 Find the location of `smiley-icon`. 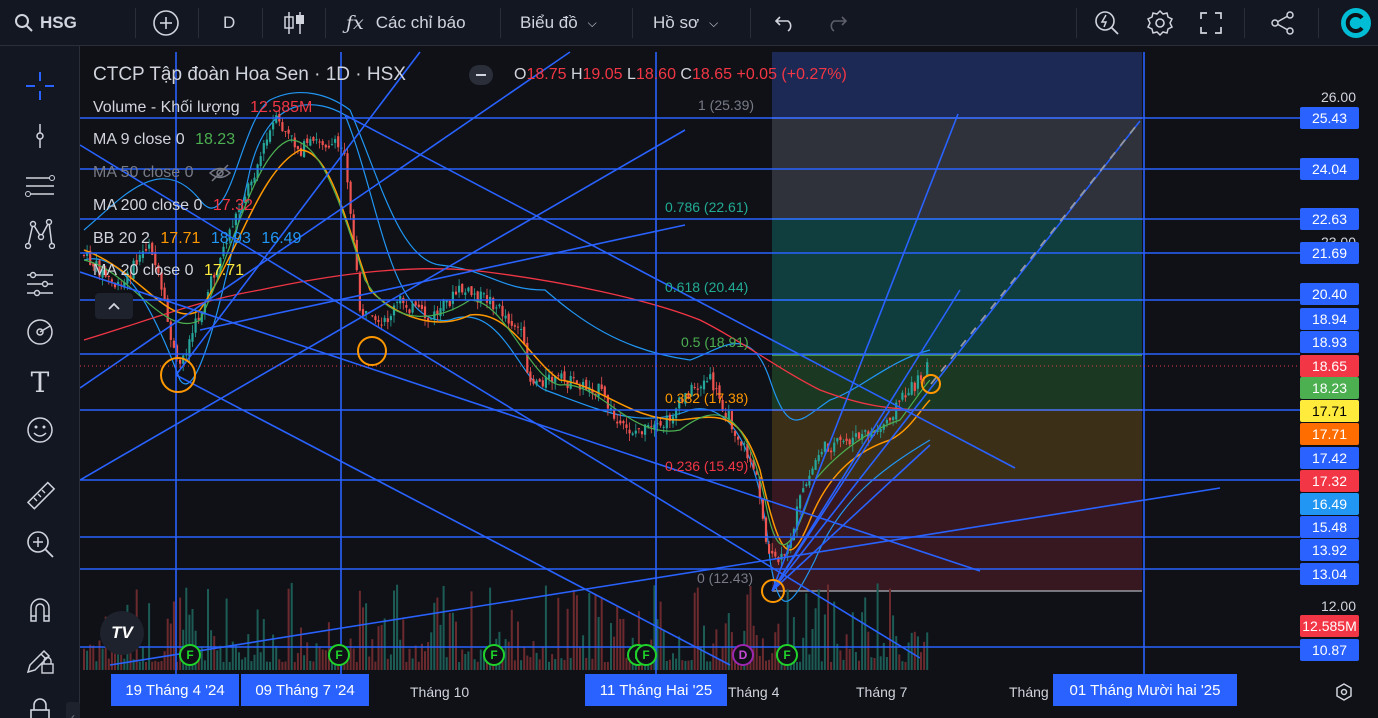

smiley-icon is located at coordinates (40, 430).